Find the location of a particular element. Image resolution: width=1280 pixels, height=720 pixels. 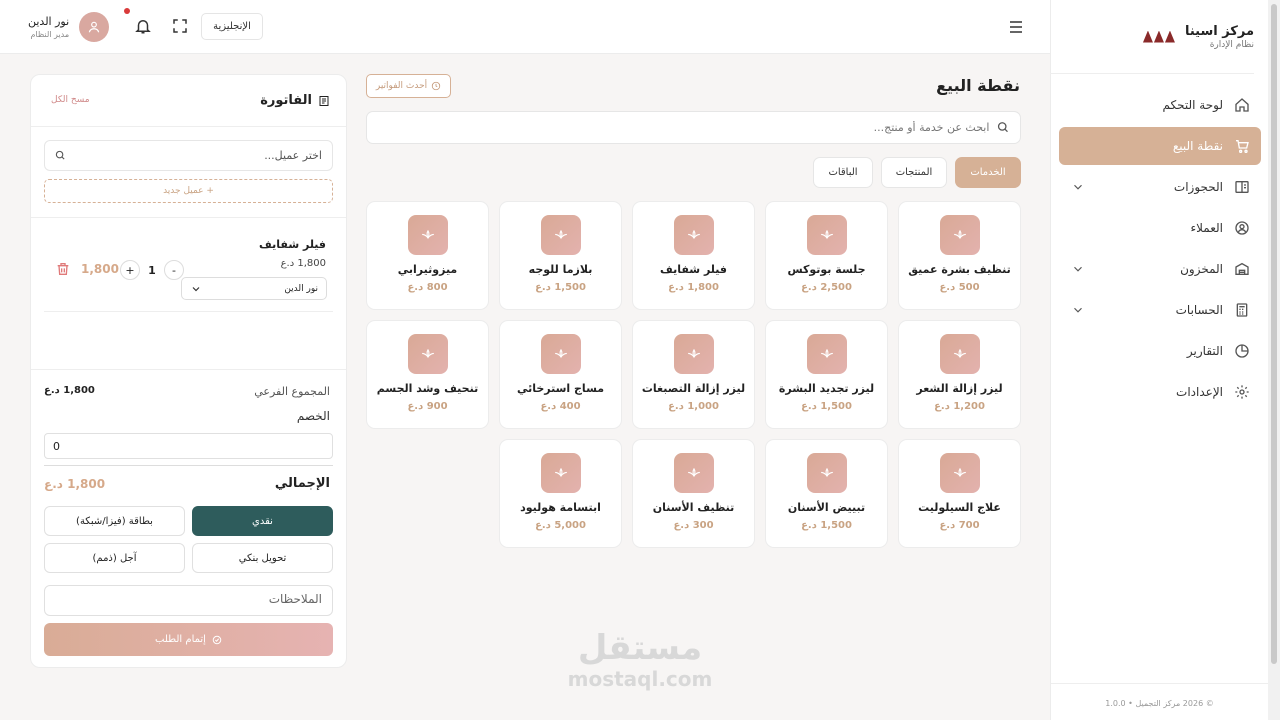

sidebar-item-dashboard: لوحة التحكم is located at coordinates (1160, 105).